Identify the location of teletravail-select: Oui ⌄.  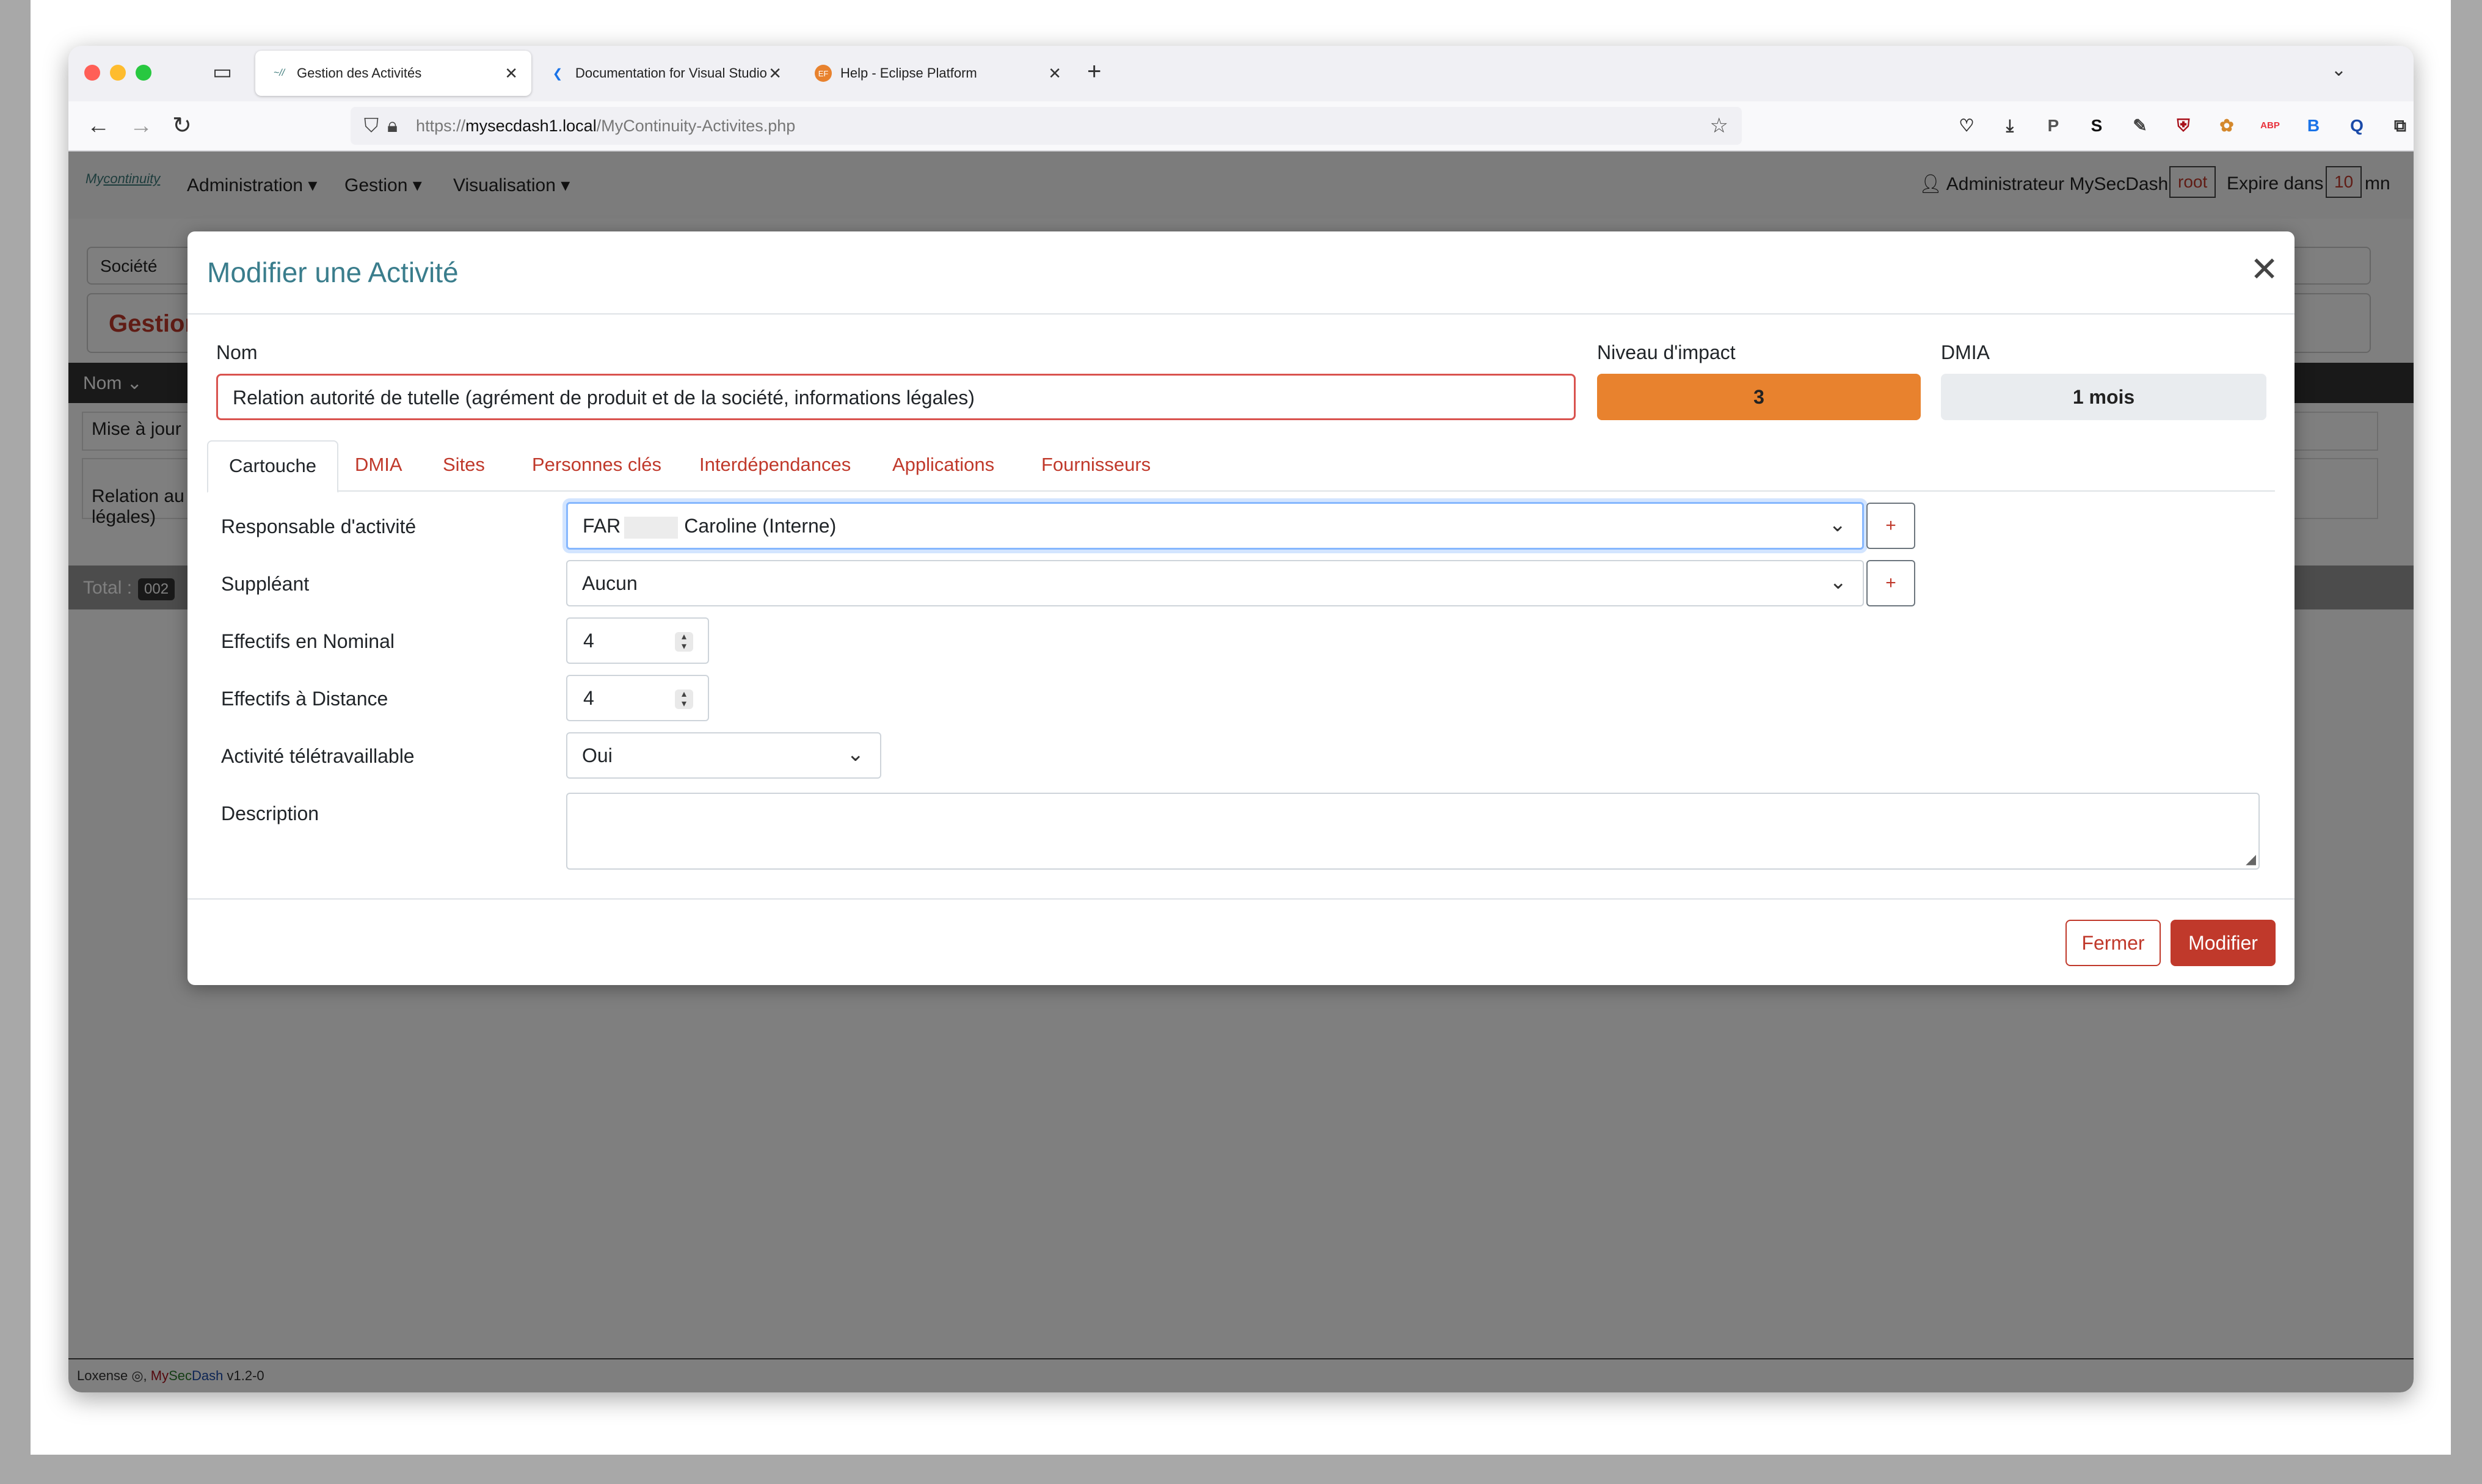
(724, 755).